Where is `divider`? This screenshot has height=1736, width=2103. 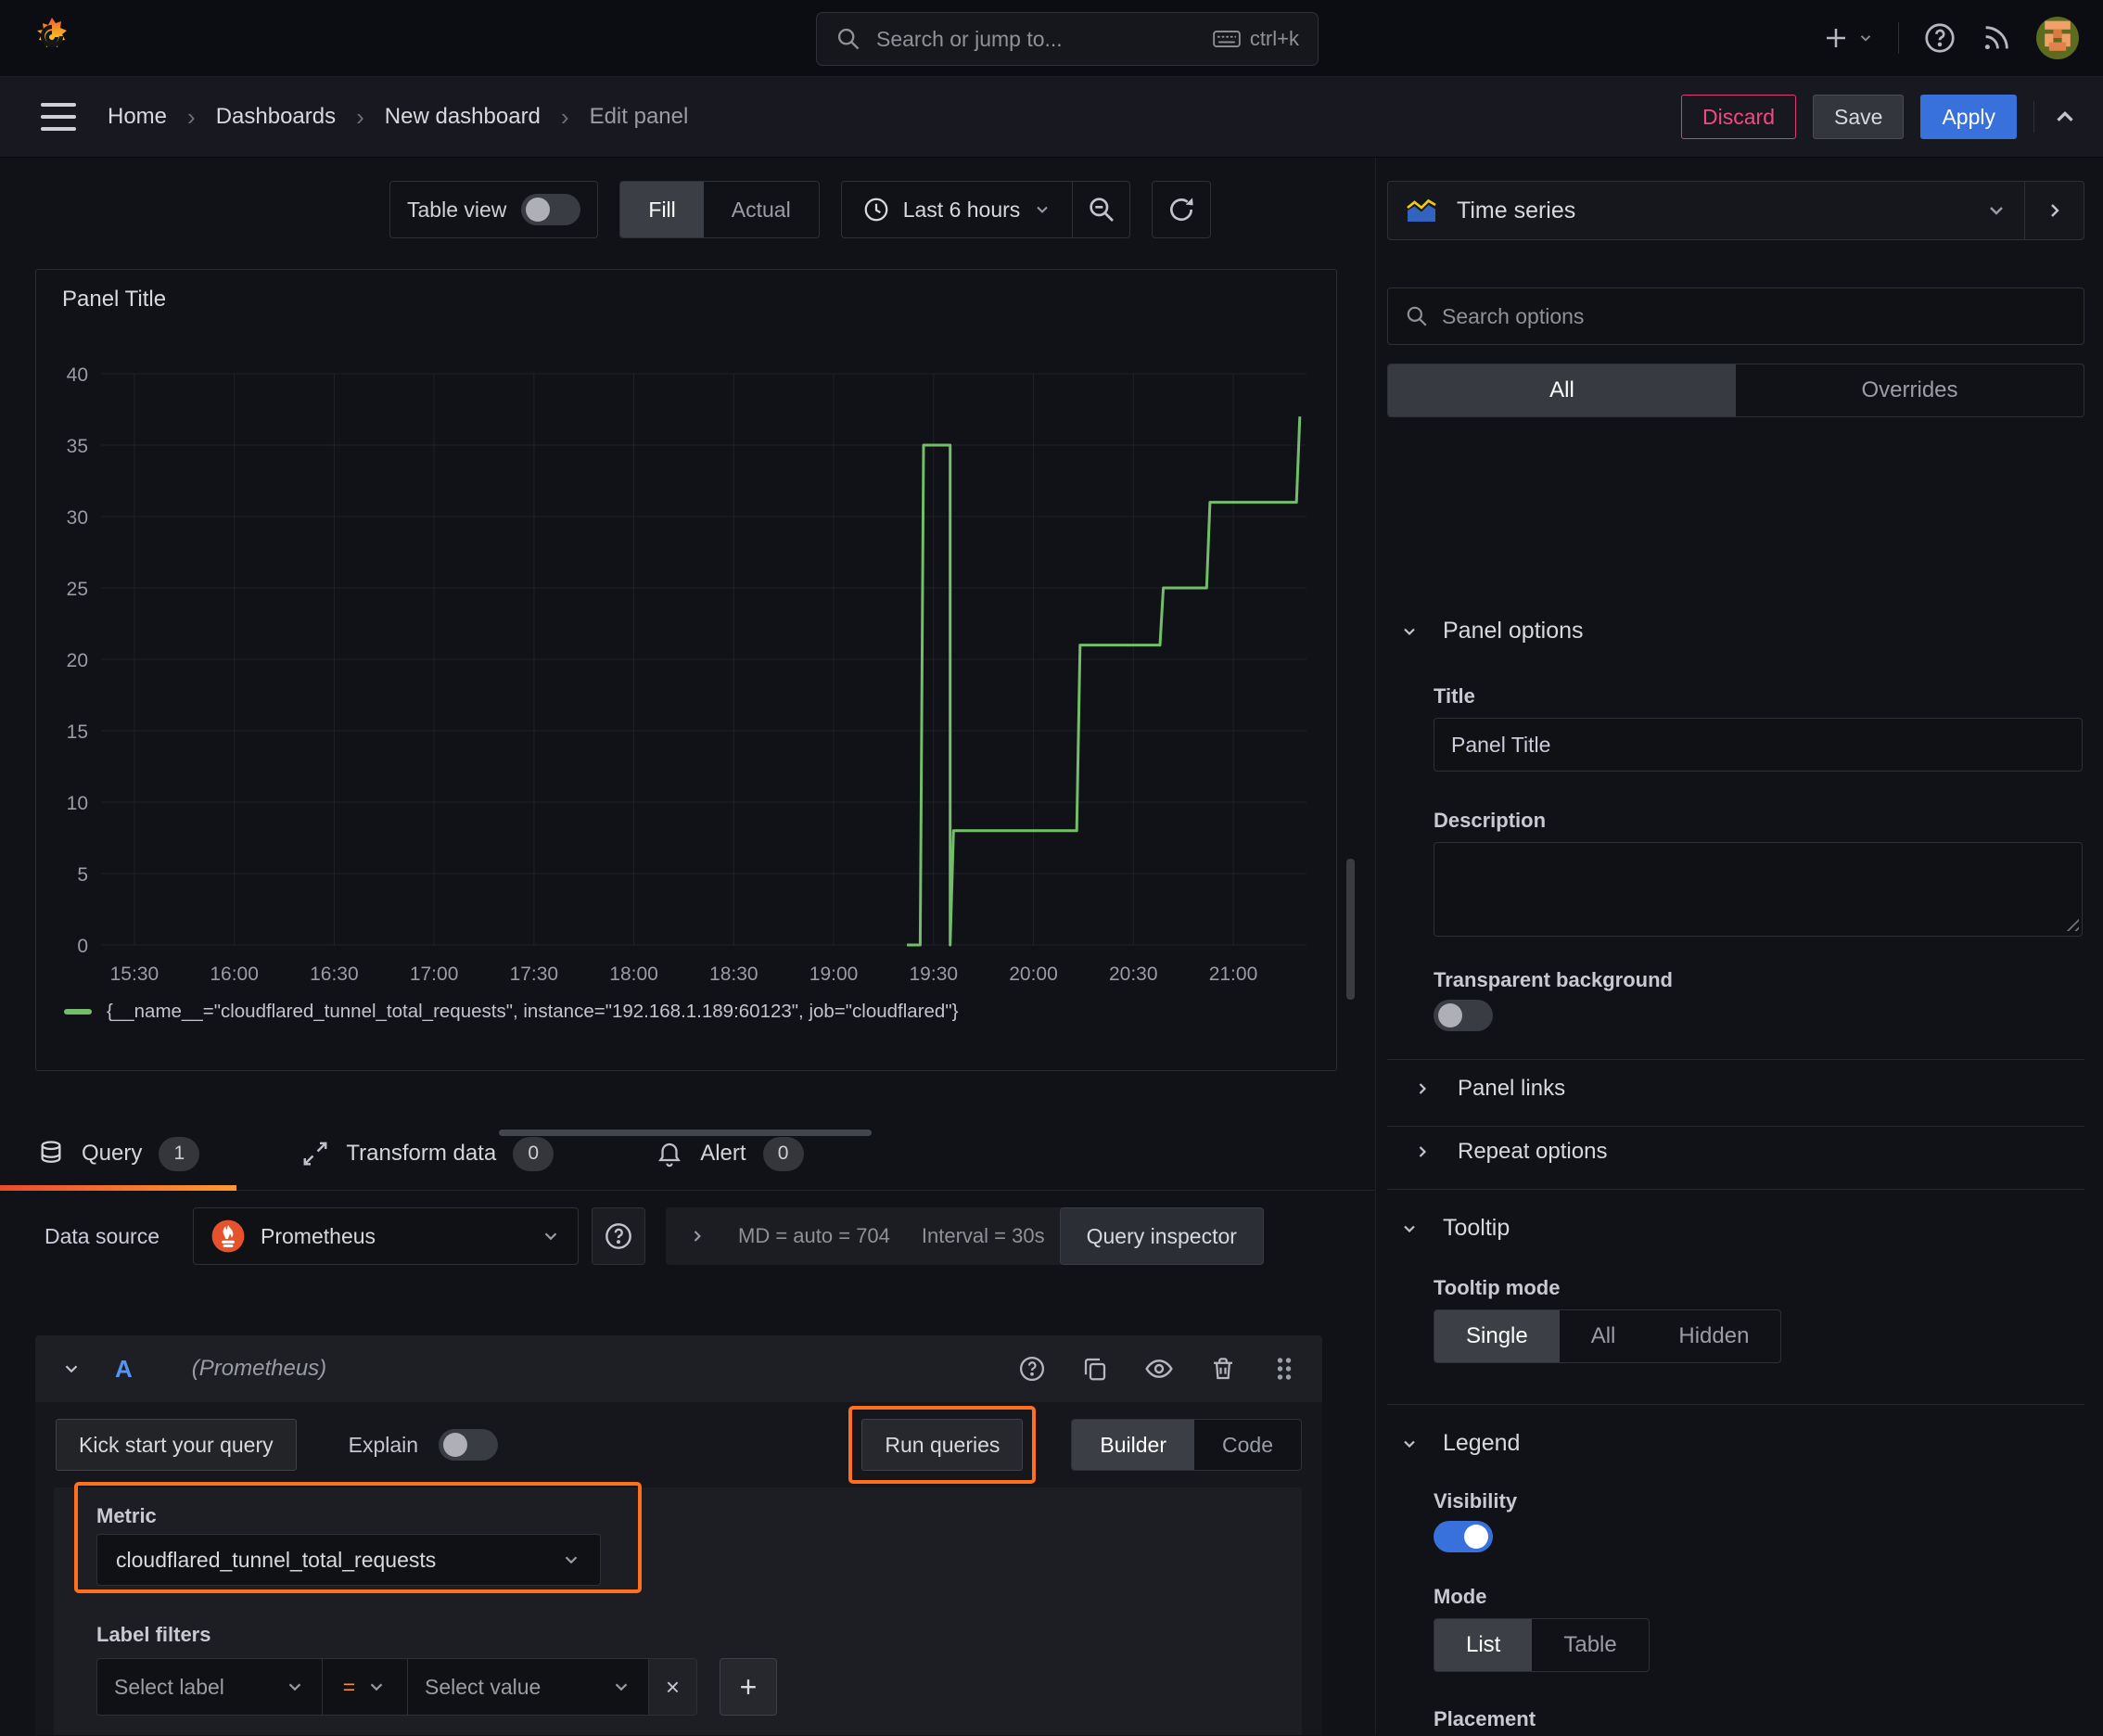
divider is located at coordinates (1735, 1189).